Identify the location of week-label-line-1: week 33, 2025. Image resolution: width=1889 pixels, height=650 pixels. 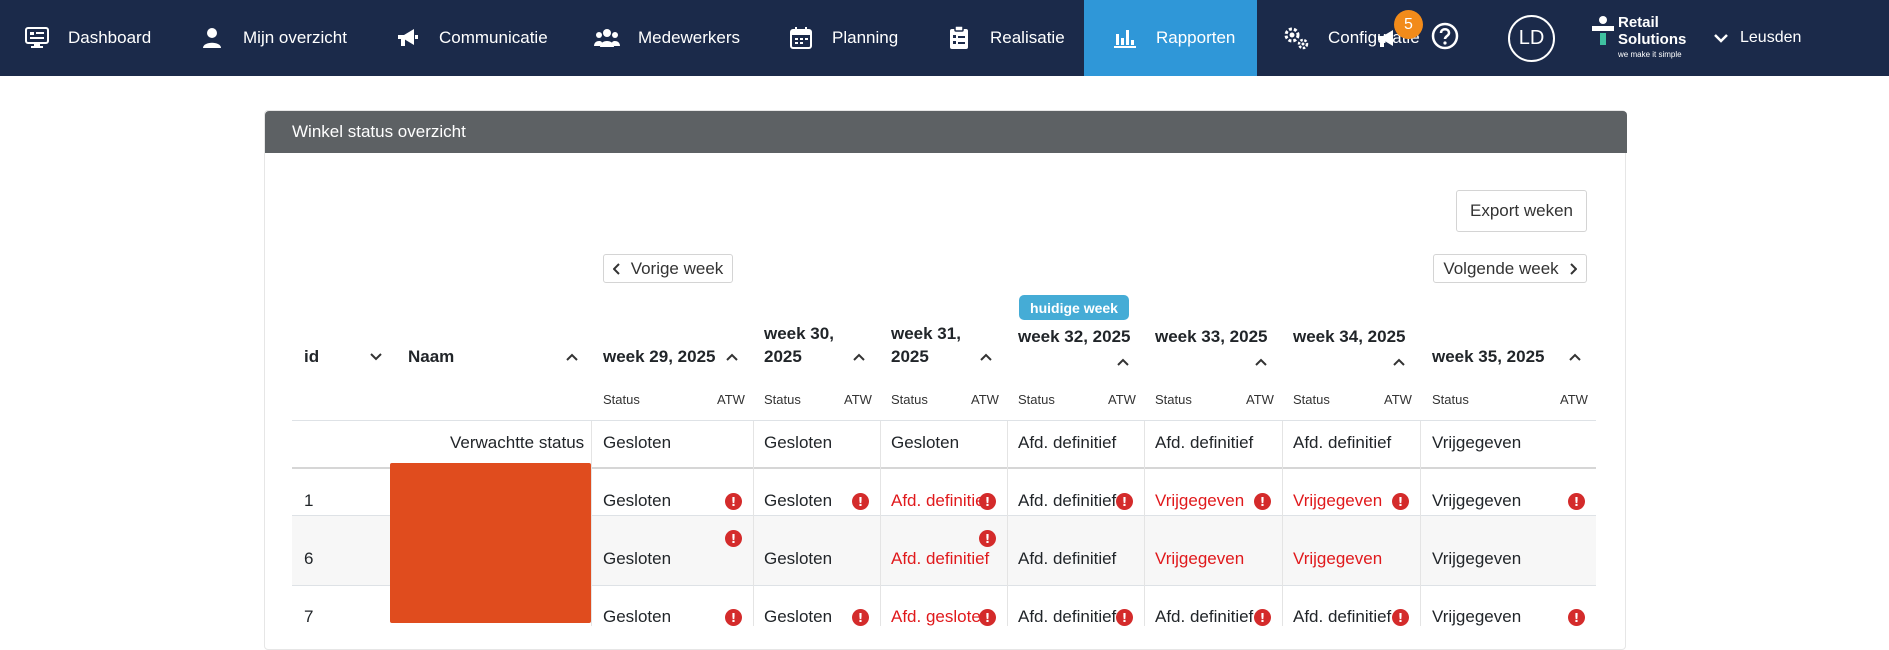
(1211, 336).